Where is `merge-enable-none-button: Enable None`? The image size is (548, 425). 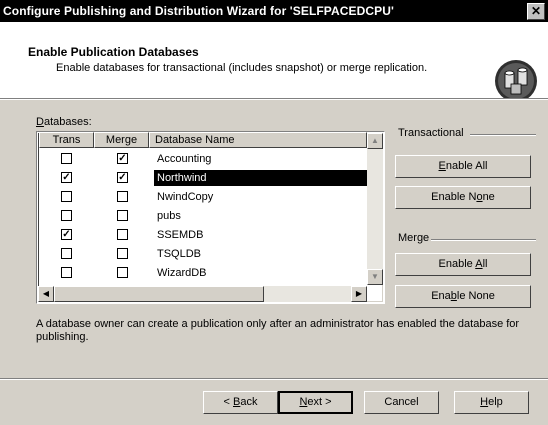
merge-enable-none-button: Enable None is located at coordinates (463, 296).